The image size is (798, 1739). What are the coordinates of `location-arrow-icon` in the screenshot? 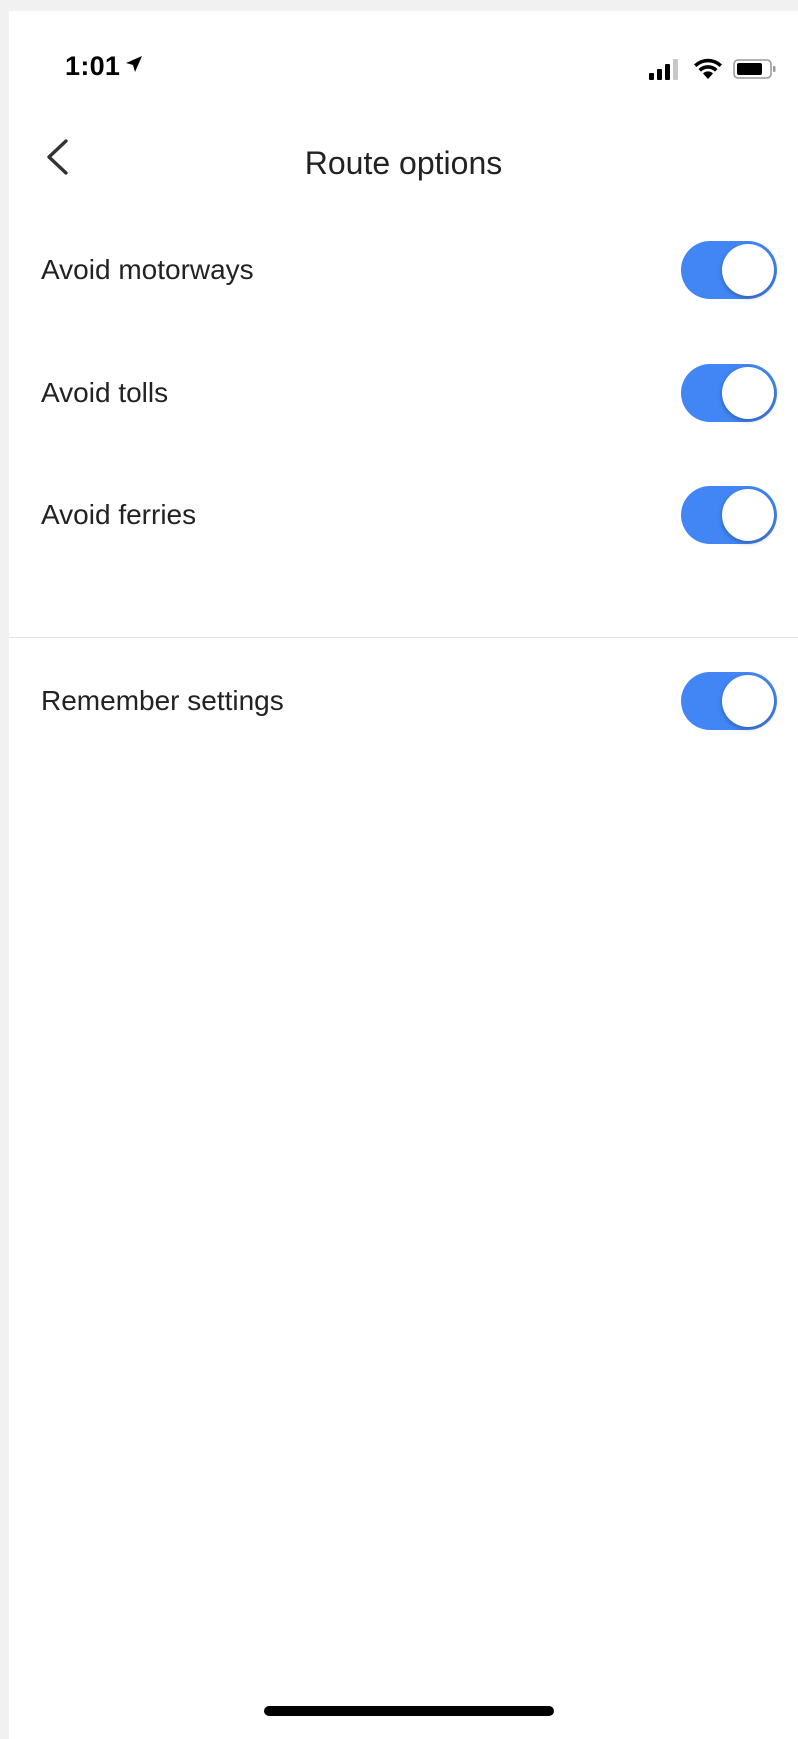 It's located at (134, 66).